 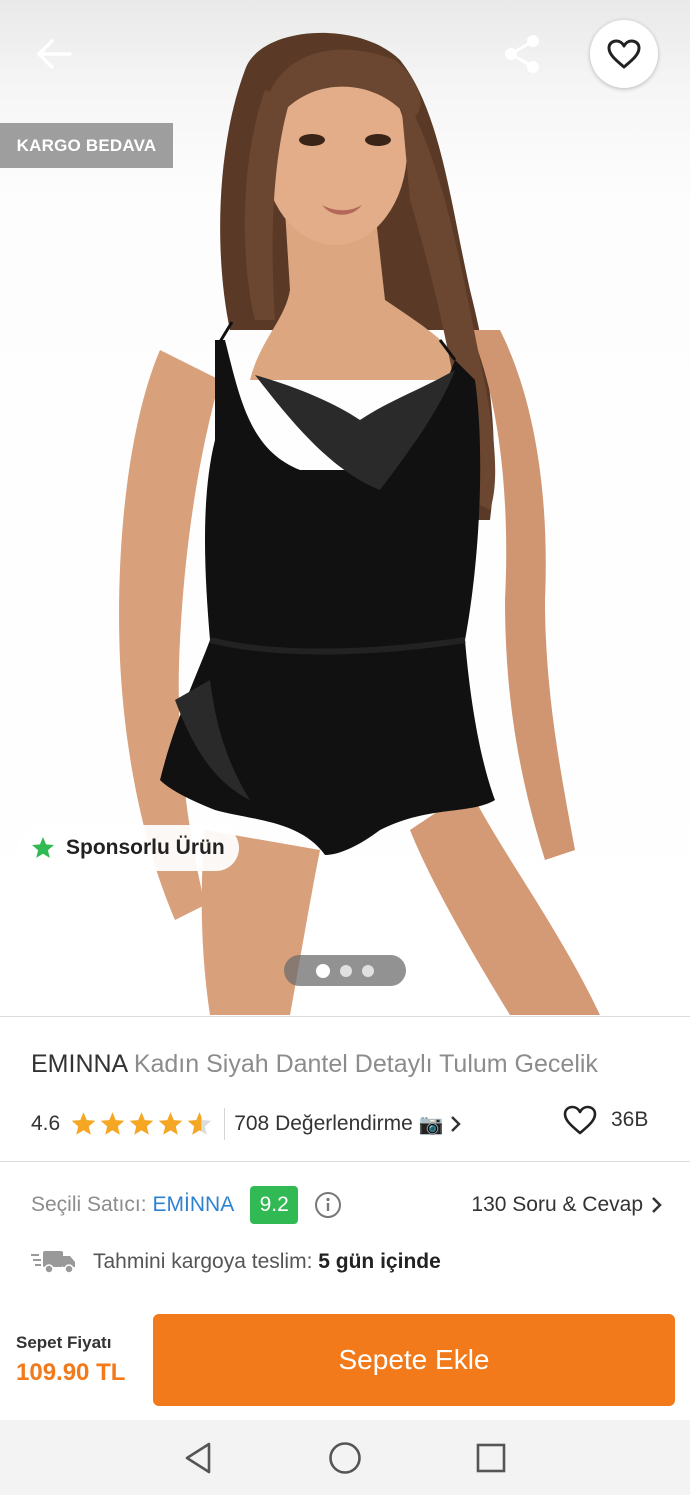 I want to click on rating-stars, so click(x=141, y=1124).